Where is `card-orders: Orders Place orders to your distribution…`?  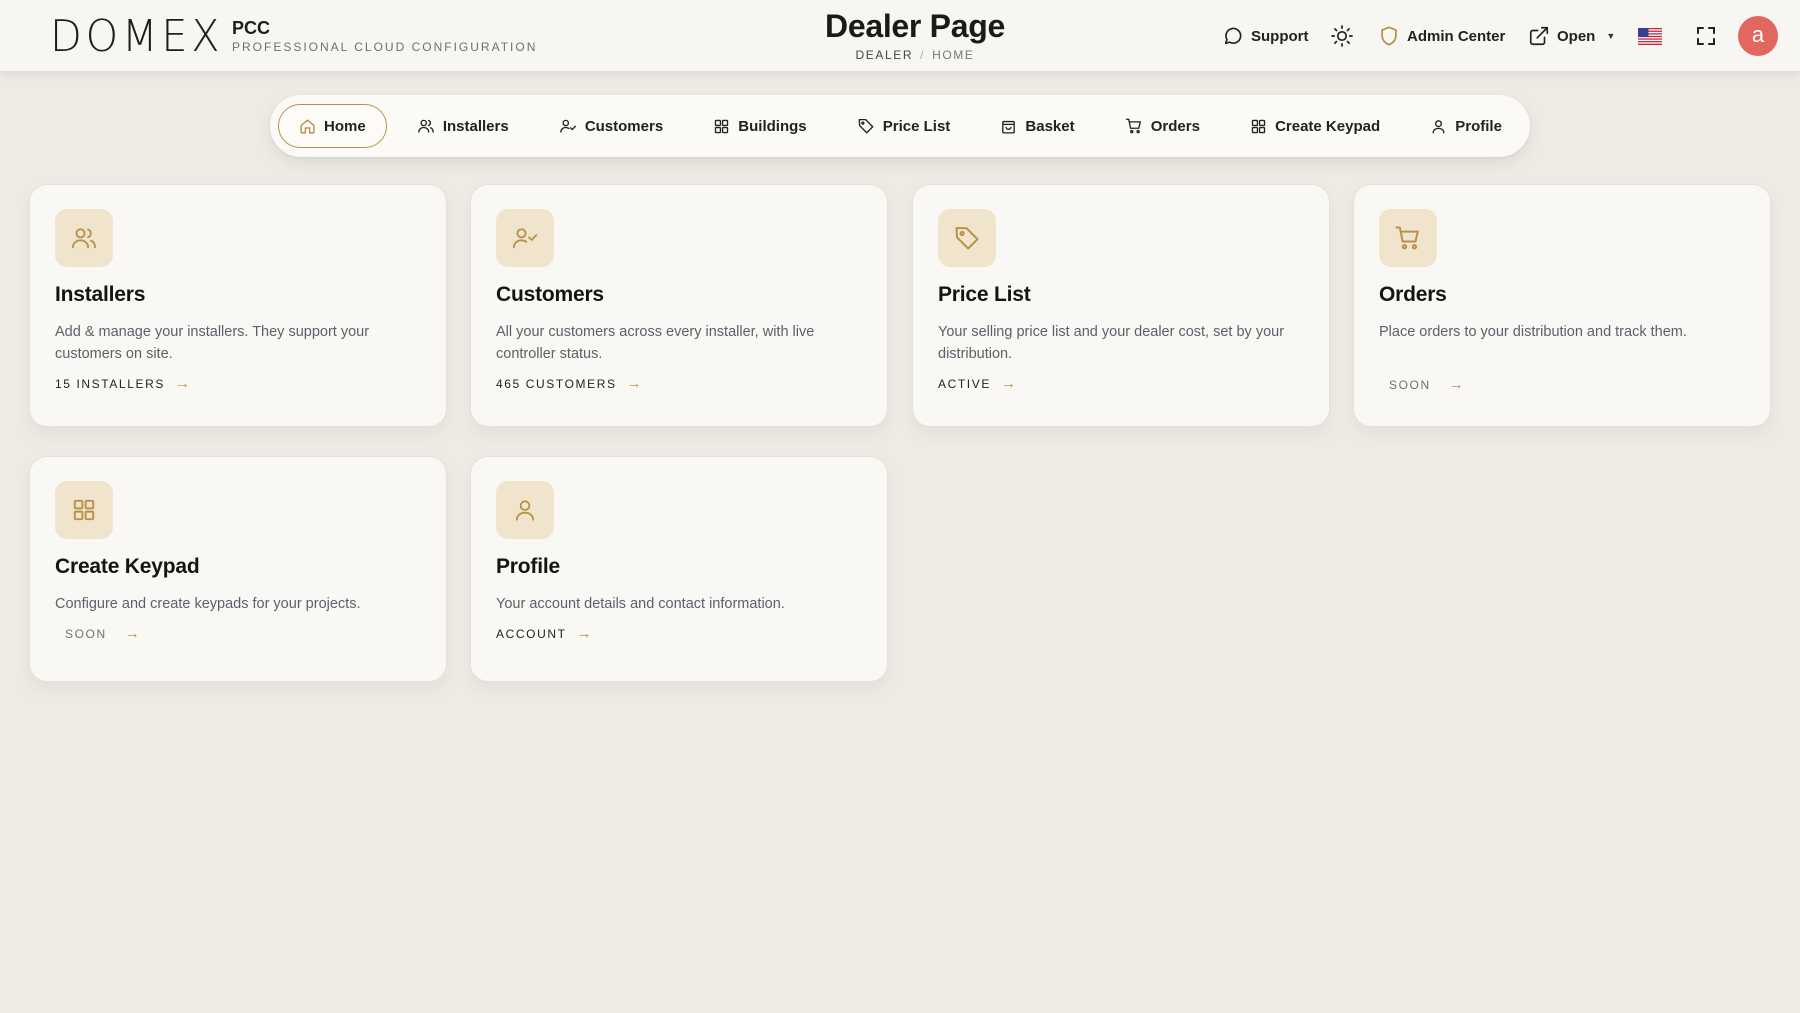
card-orders: Orders Place orders to your distribution… is located at coordinates (1562, 305).